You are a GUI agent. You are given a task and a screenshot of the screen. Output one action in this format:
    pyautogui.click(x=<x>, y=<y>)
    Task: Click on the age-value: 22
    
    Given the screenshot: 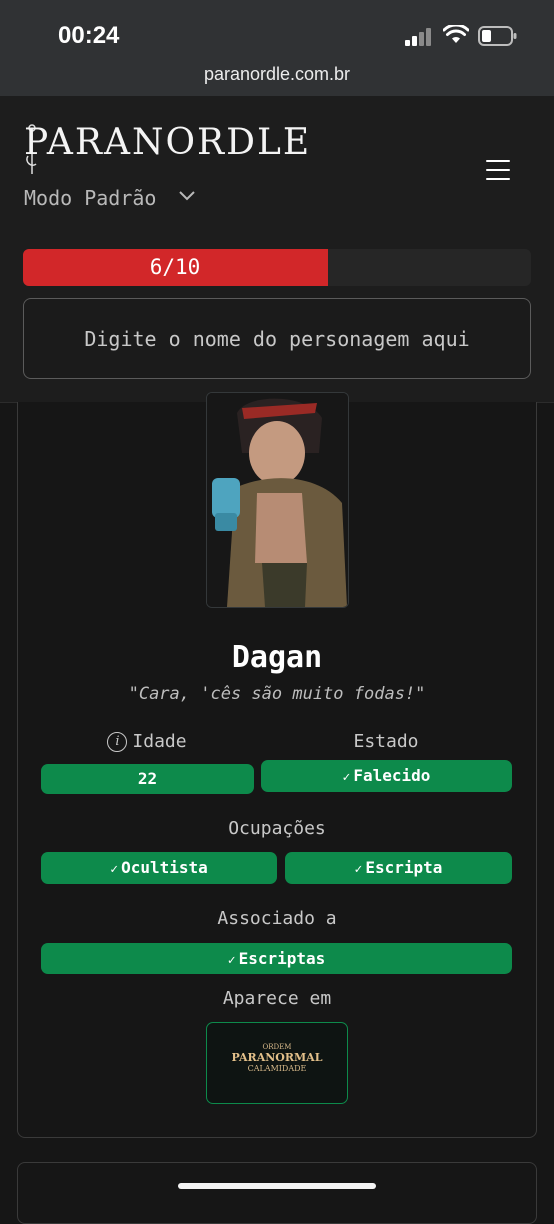 What is the action you would take?
    pyautogui.click(x=147, y=778)
    